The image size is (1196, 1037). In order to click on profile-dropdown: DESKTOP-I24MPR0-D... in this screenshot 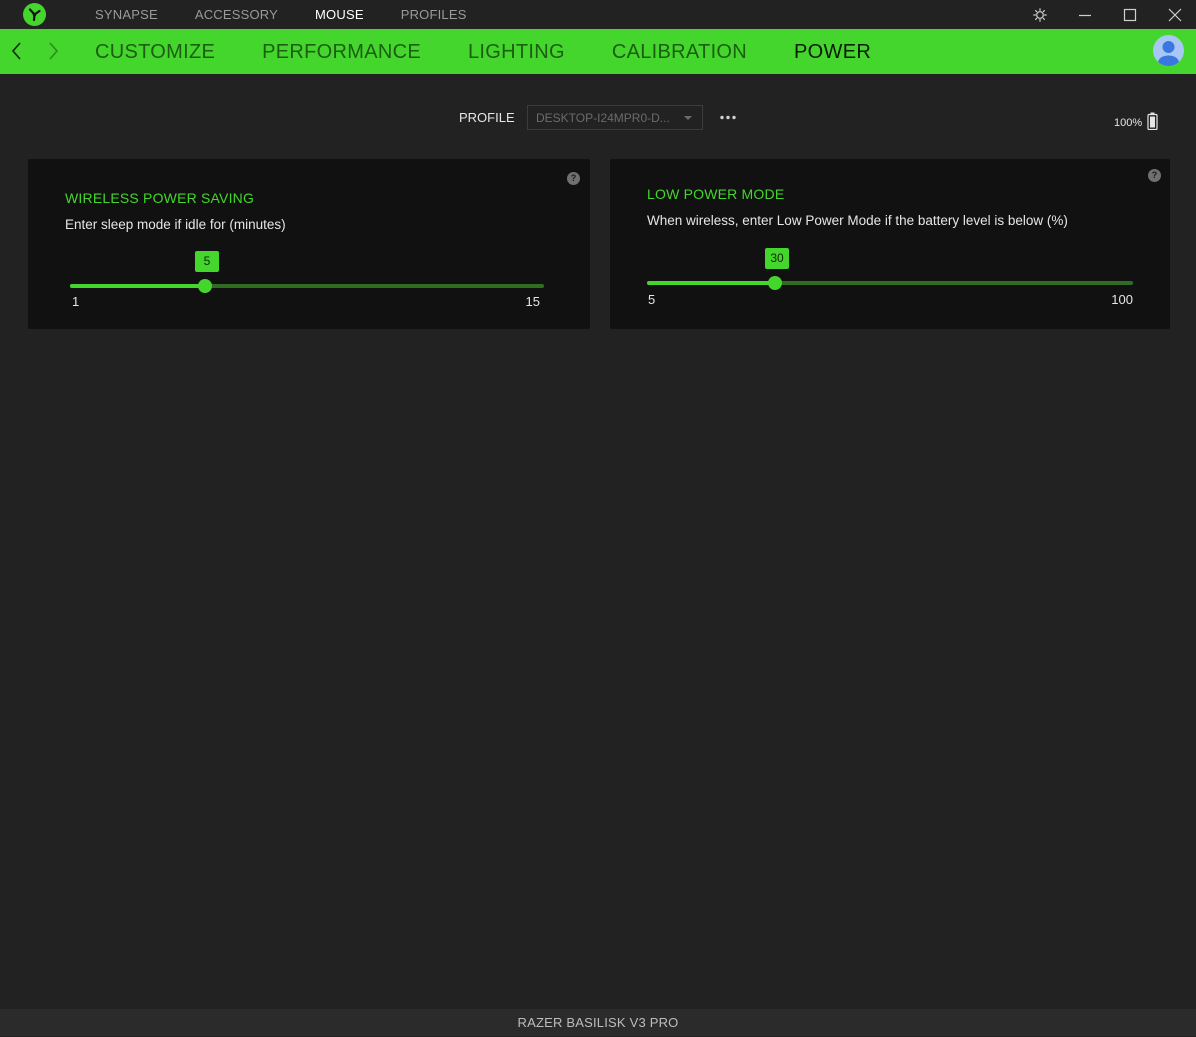, I will do `click(615, 117)`.